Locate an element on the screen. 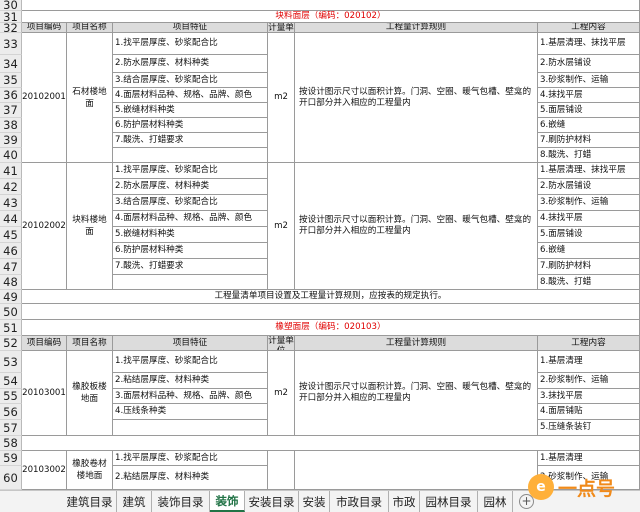 The height and width of the screenshot is (512, 640). row-header: 34 is located at coordinates (11, 64).